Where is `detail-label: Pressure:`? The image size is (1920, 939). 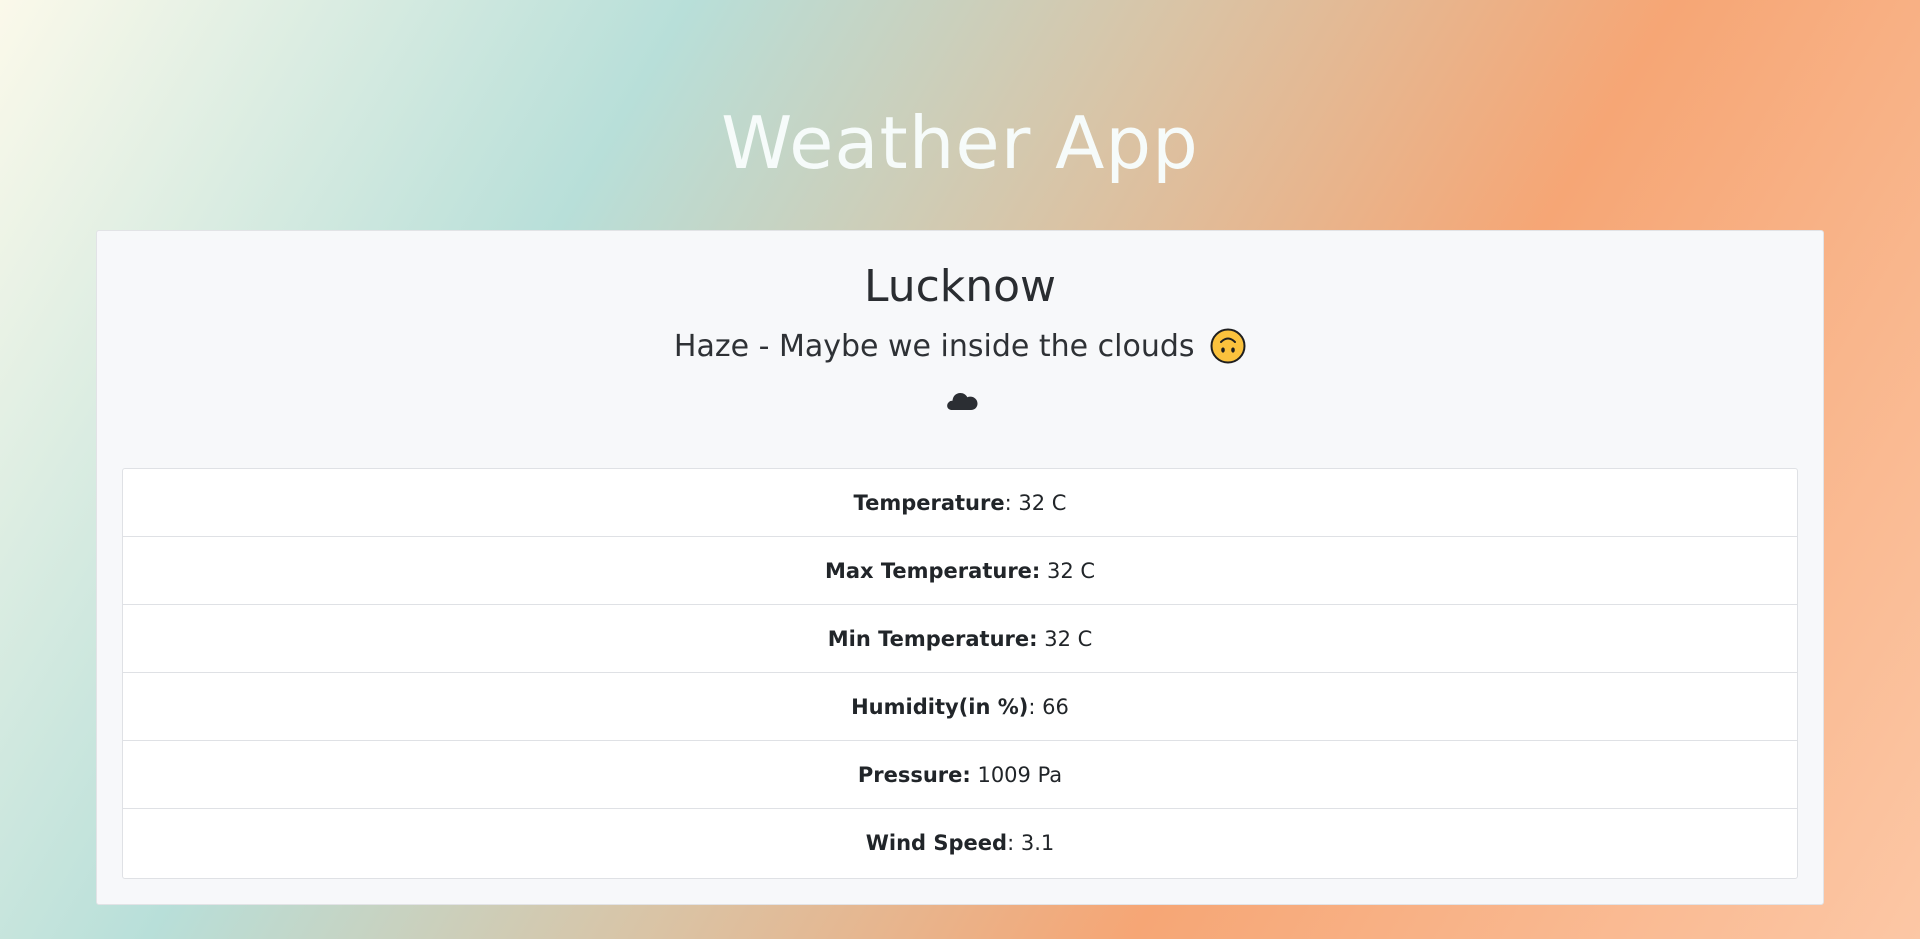
detail-label: Pressure: is located at coordinates (914, 774).